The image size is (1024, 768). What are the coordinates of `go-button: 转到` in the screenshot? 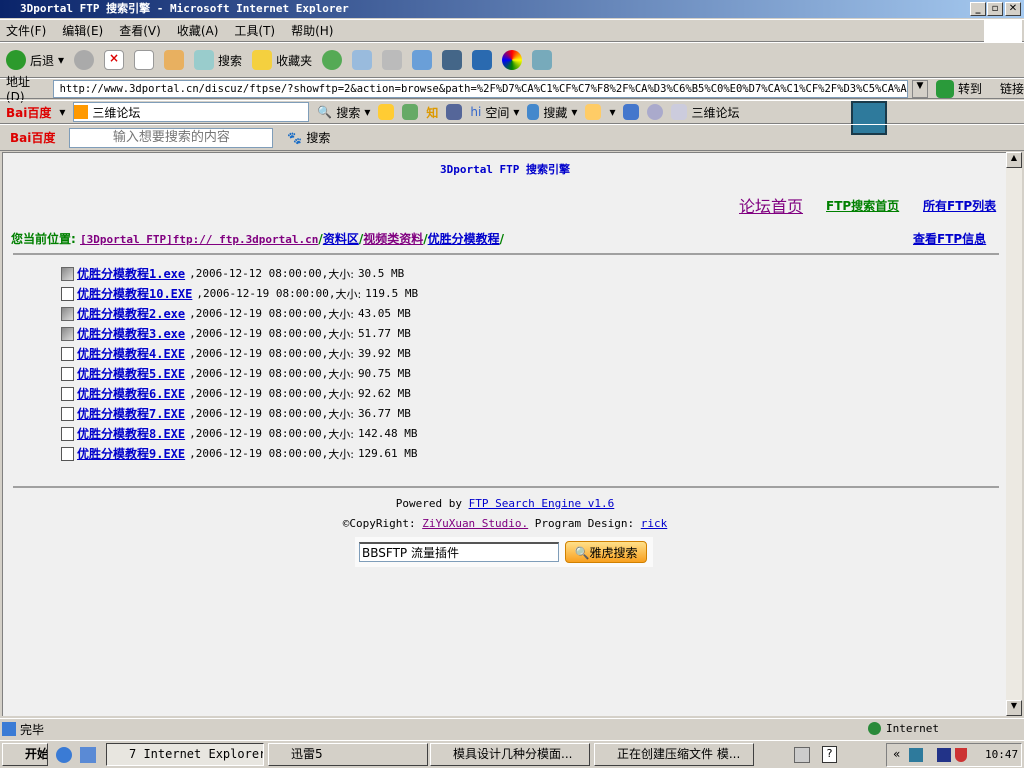 It's located at (959, 88).